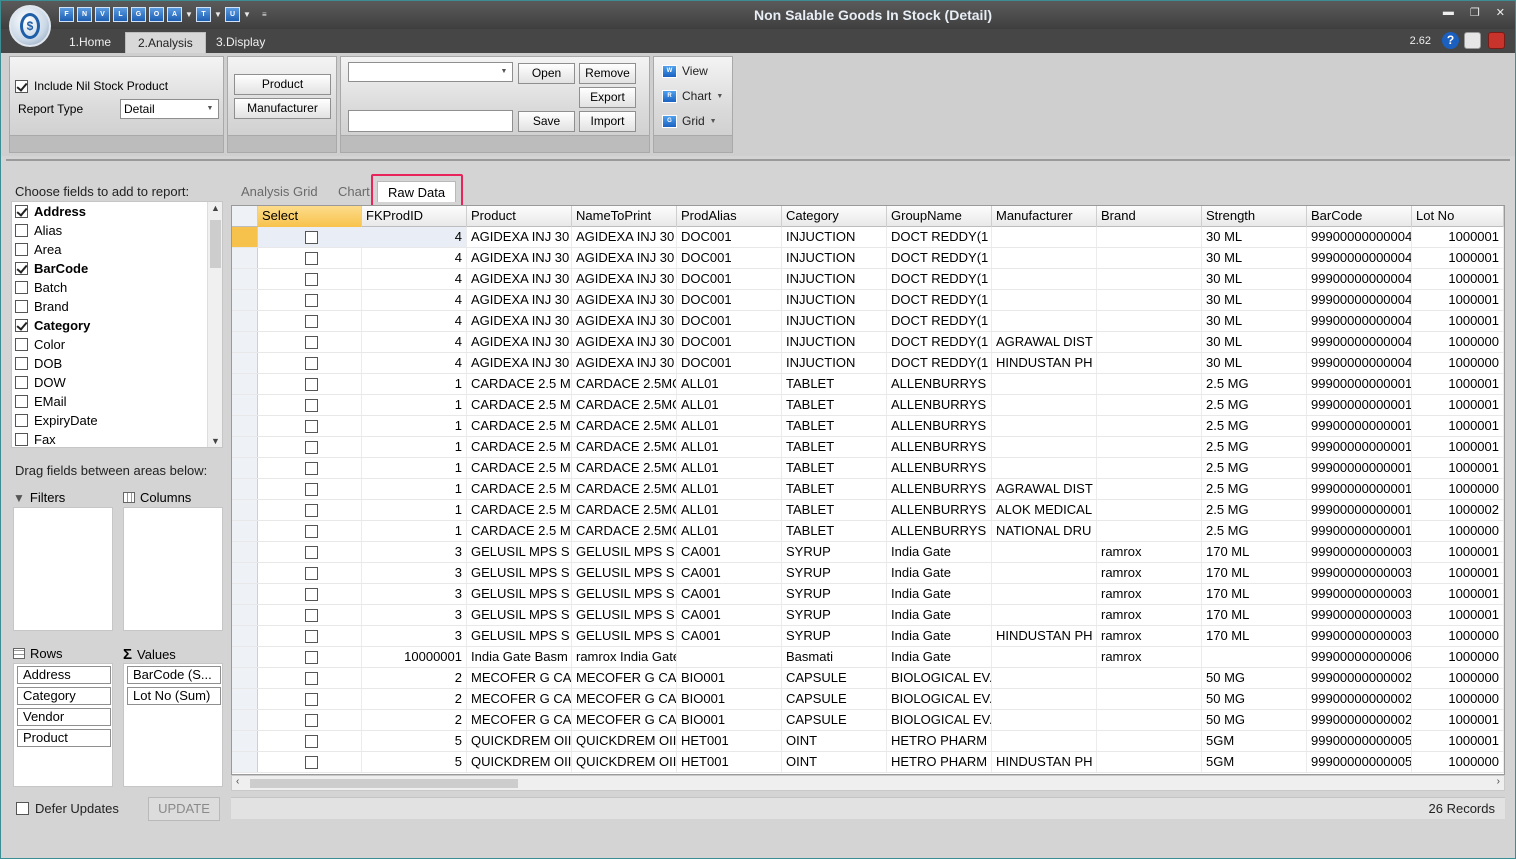  What do you see at coordinates (1498, 781) in the screenshot?
I see `chevron-right-icon: ›` at bounding box center [1498, 781].